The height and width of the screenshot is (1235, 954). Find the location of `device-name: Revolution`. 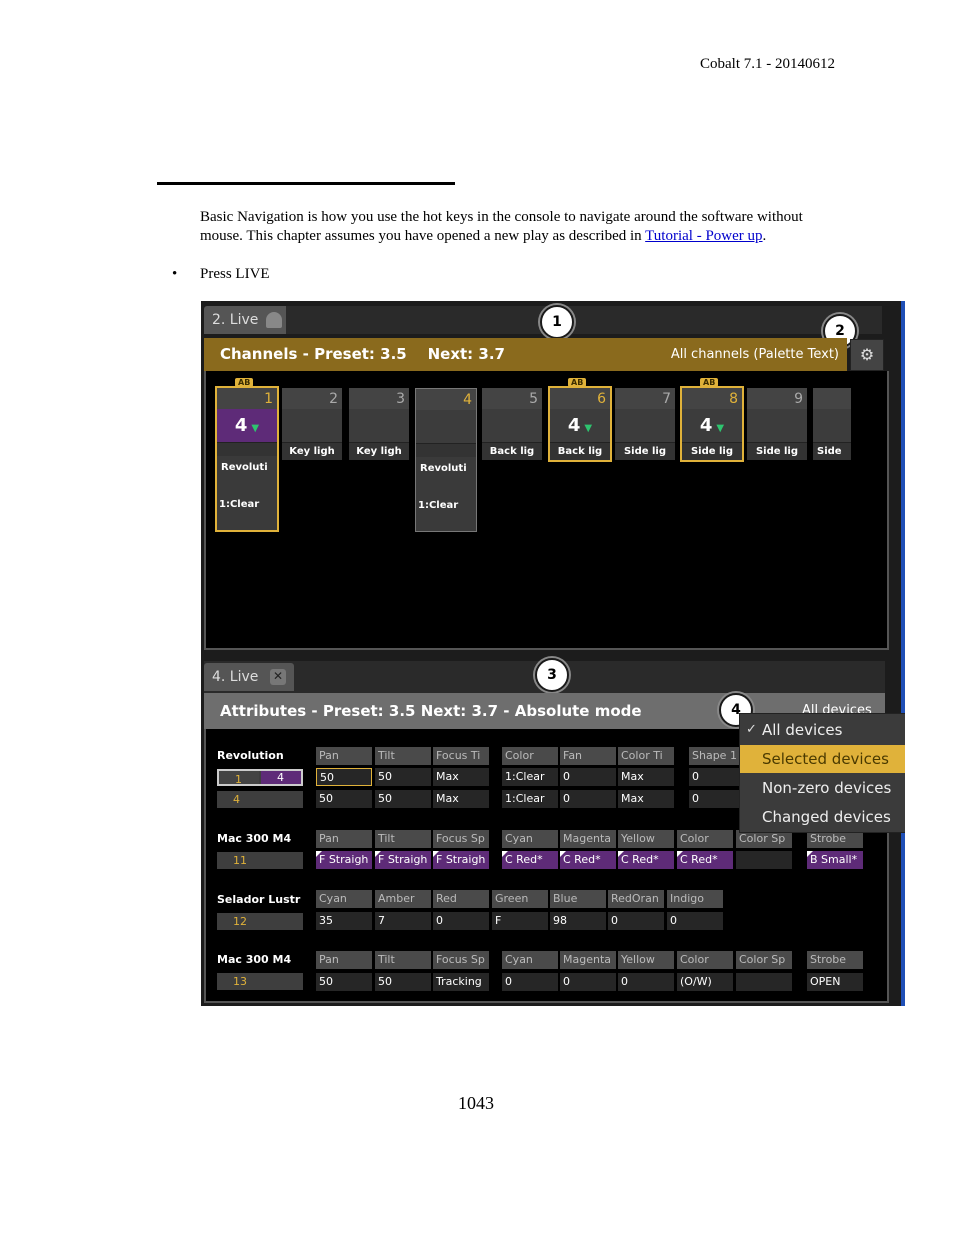

device-name: Revolution is located at coordinates (250, 755).